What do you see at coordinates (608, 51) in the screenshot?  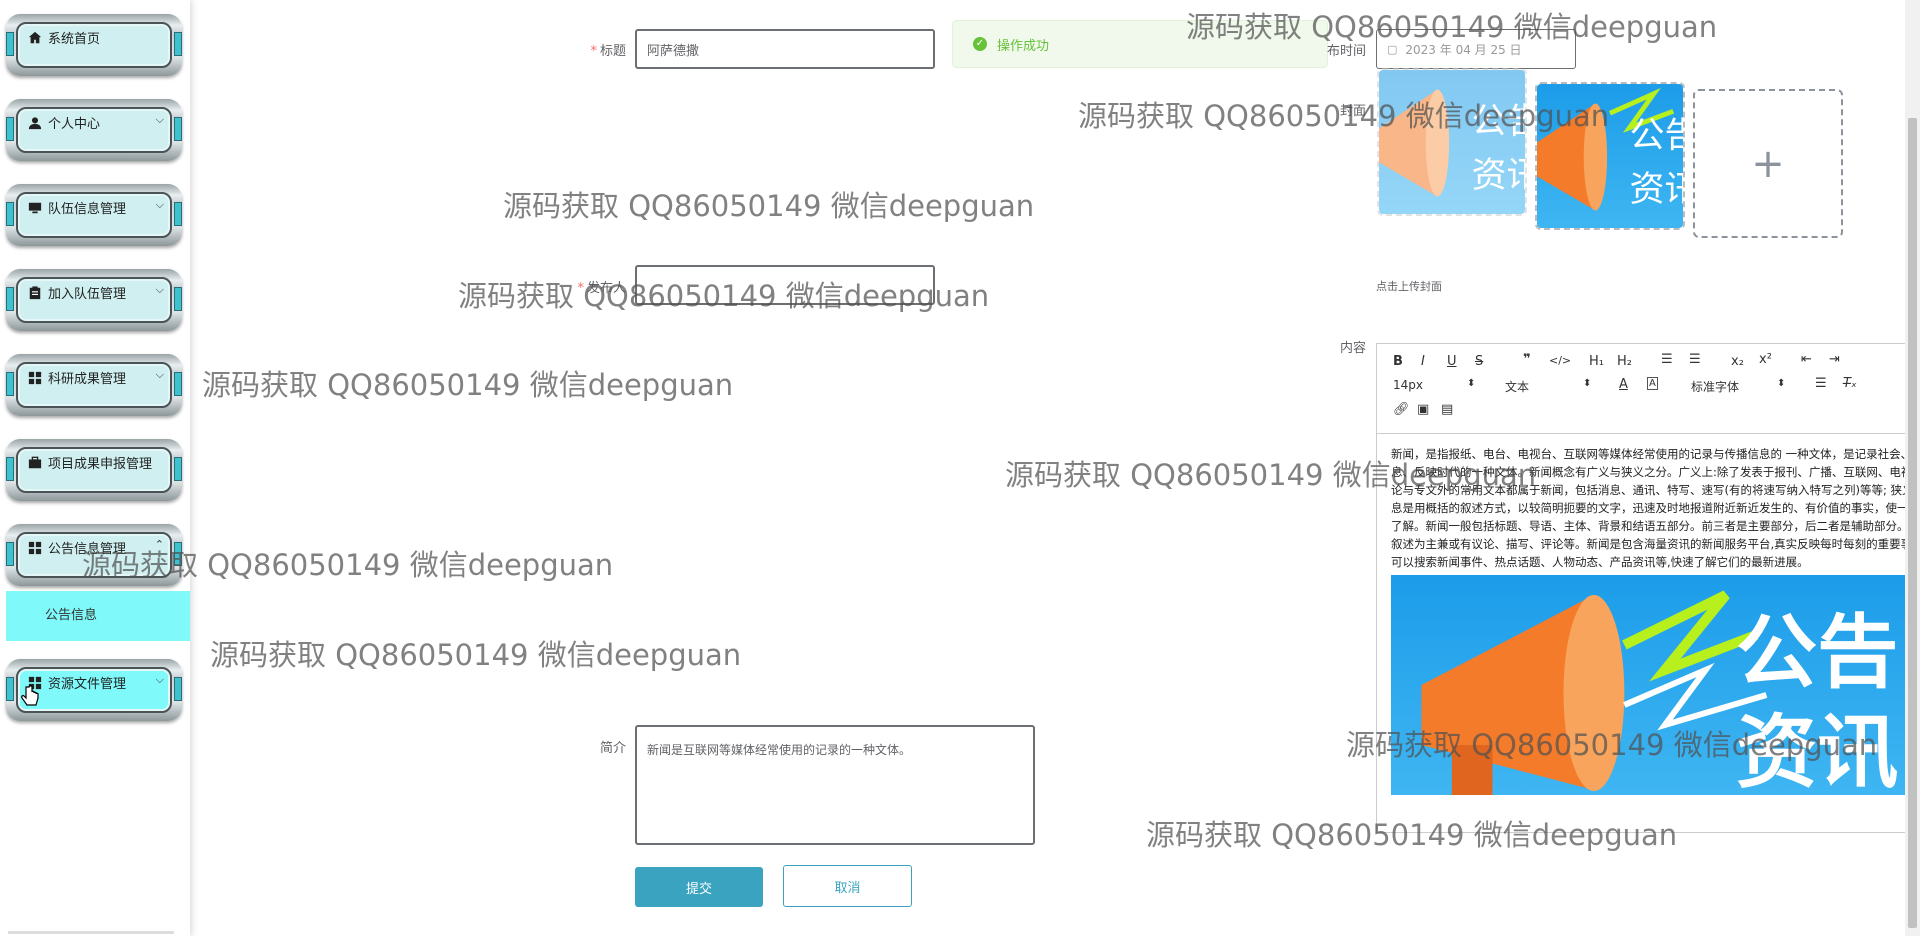 I see `title-label: * 标题` at bounding box center [608, 51].